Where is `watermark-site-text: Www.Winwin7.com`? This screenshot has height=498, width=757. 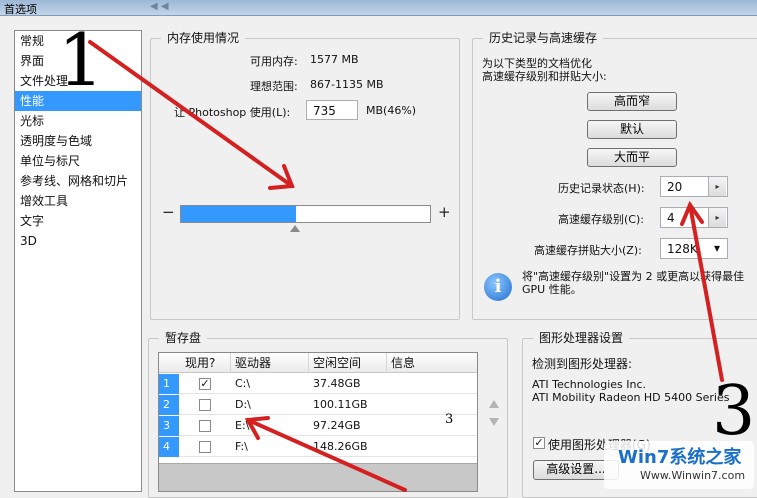
watermark-site-text: Www.Winwin7.com is located at coordinates (693, 475).